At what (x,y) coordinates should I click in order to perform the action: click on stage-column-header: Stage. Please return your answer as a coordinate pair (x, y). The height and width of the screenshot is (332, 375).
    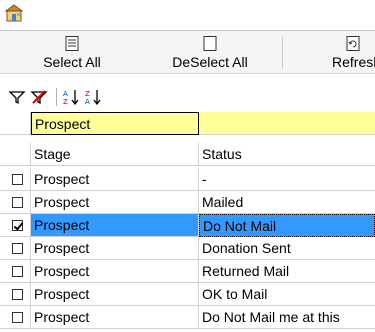
    Looking at the image, I should click on (115, 154).